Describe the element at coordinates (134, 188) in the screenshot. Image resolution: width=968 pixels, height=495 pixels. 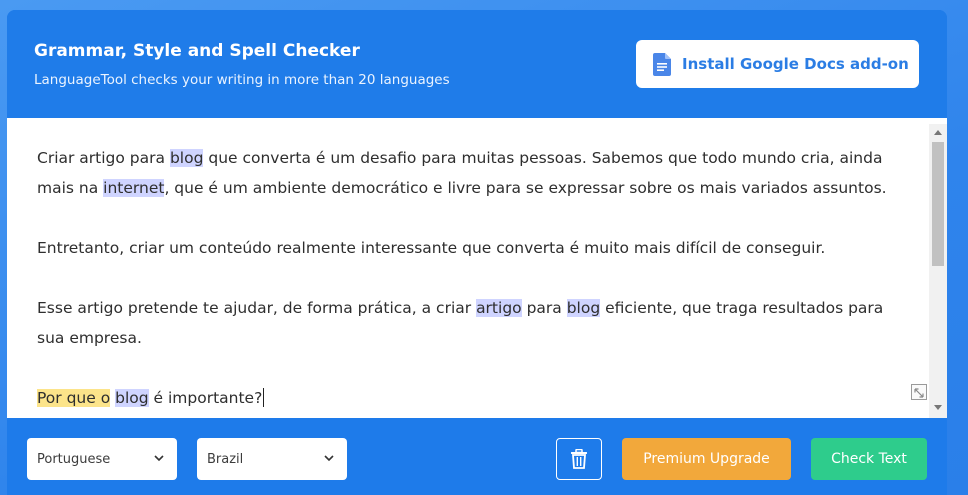
I see `spelling-highlight: internet` at that location.